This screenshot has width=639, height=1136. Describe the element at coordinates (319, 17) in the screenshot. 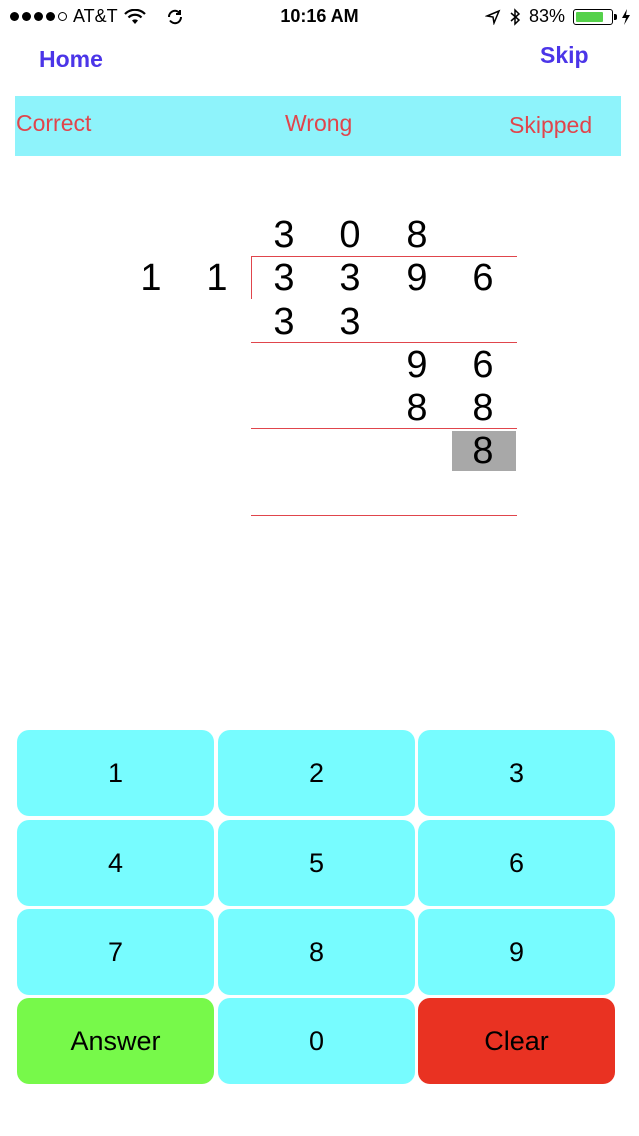

I see `status-bar: AT&T 10:16 AM 83%` at that location.